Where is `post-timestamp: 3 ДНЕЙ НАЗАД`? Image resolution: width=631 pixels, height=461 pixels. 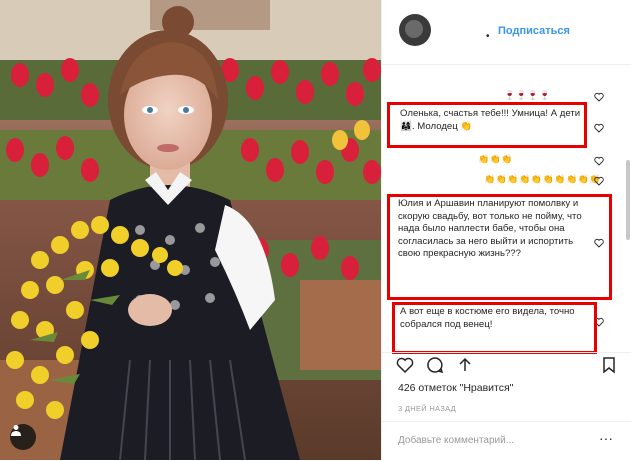 post-timestamp: 3 ДНЕЙ НАЗАД is located at coordinates (427, 408).